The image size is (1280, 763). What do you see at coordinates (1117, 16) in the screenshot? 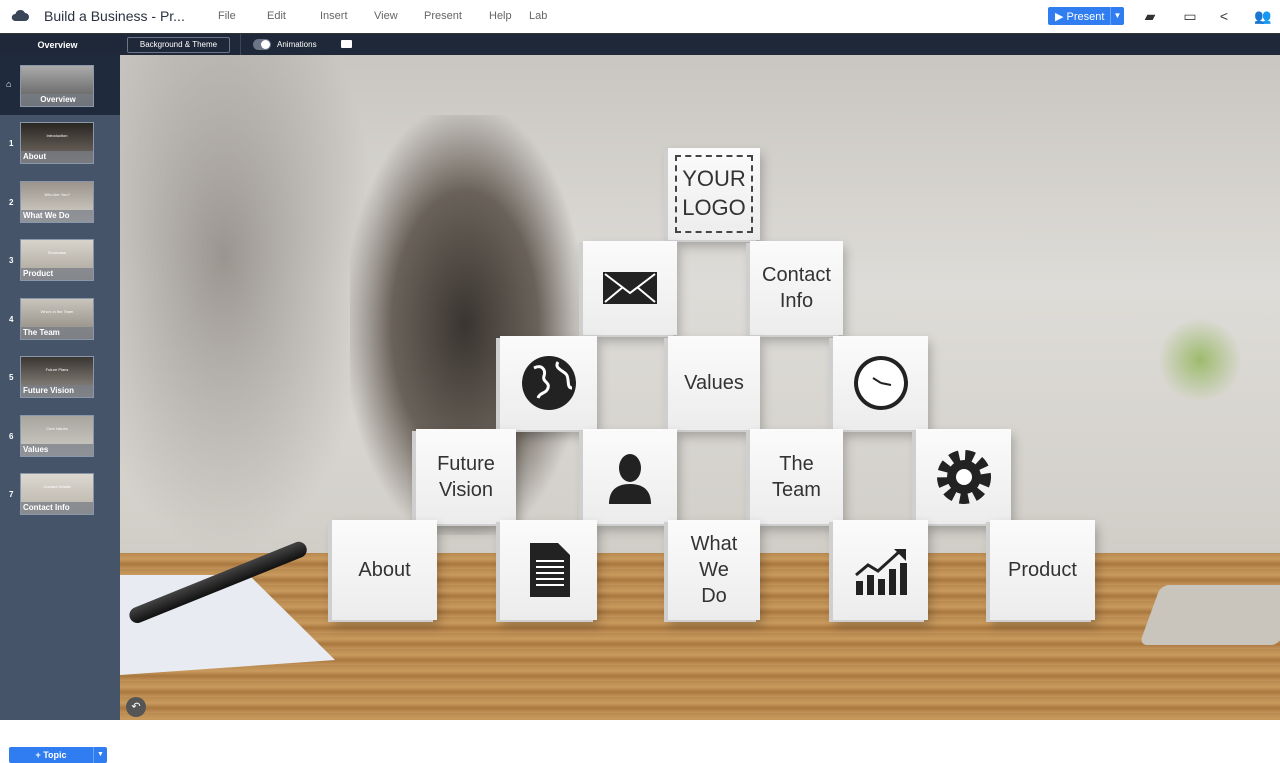
I see `present-dropdown-icon: ▼` at bounding box center [1117, 16].